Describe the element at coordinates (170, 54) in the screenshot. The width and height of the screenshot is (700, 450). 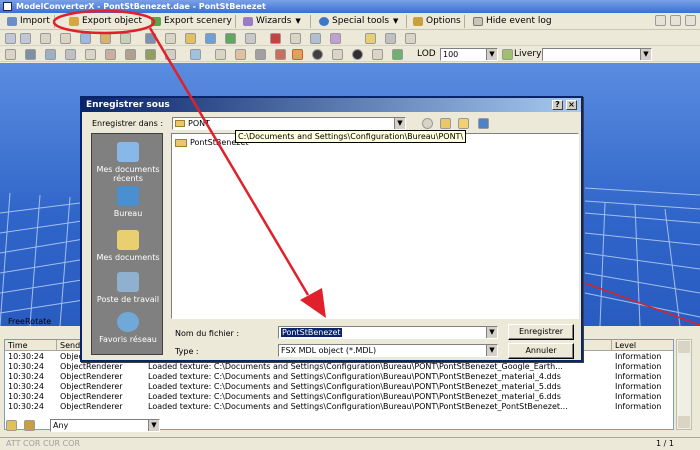
I see `sky-icon` at that location.